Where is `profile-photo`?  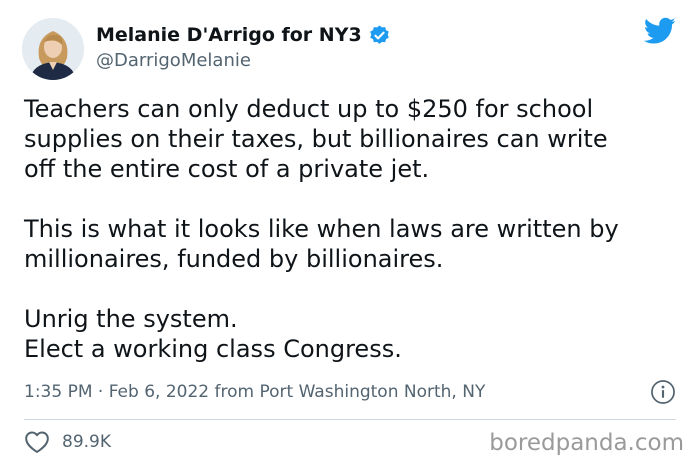 profile-photo is located at coordinates (53, 49).